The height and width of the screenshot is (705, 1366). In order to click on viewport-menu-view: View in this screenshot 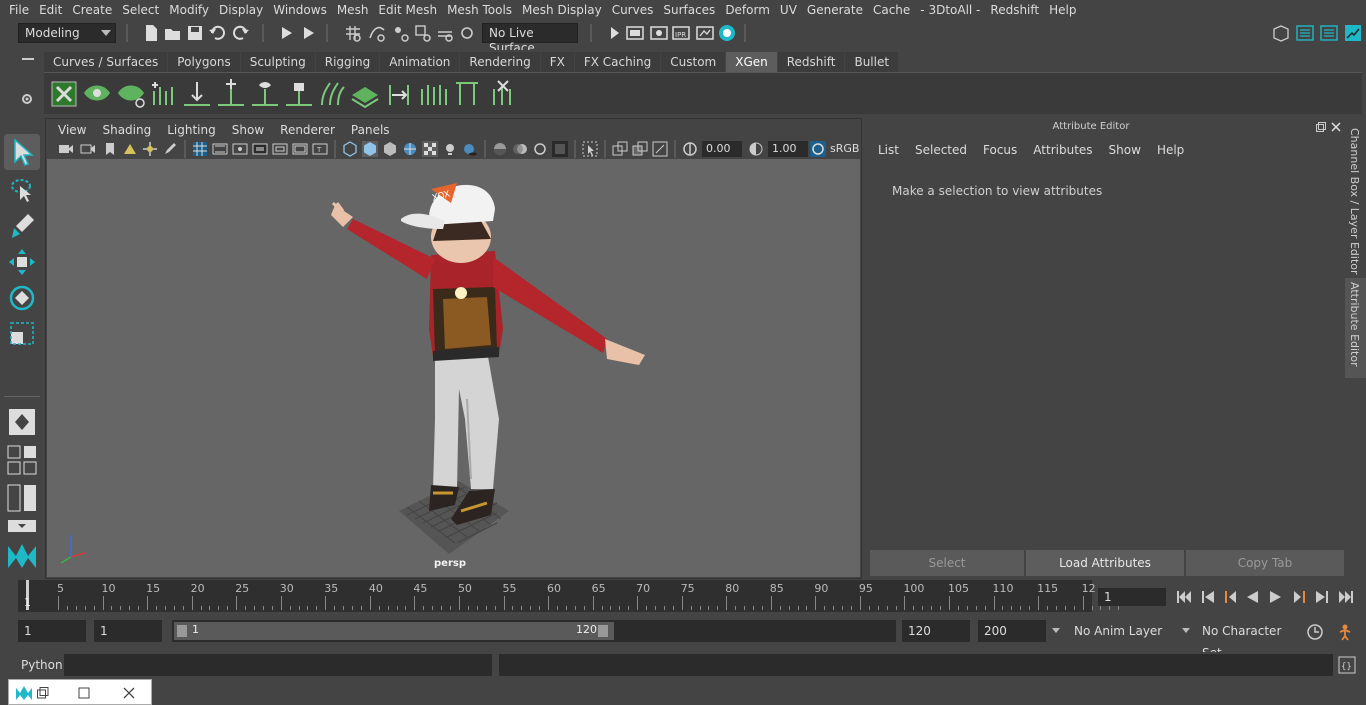, I will do `click(72, 130)`.